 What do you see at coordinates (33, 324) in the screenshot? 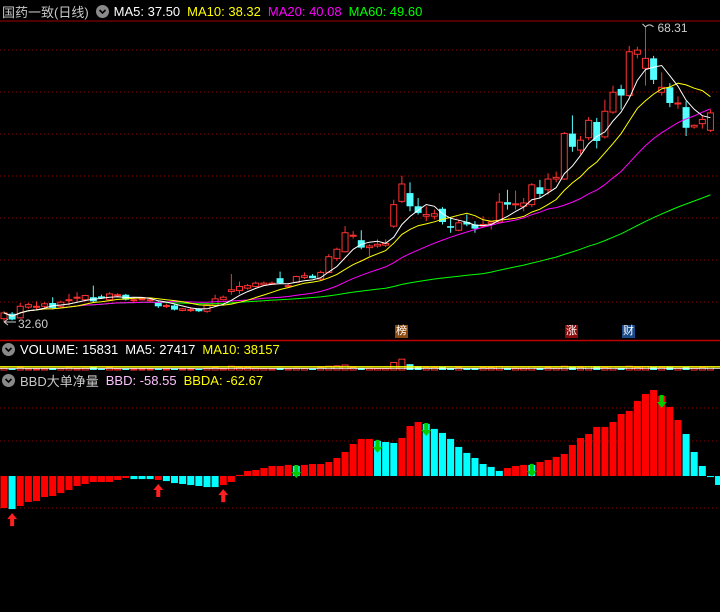
I see `low-price-label: 32.60` at bounding box center [33, 324].